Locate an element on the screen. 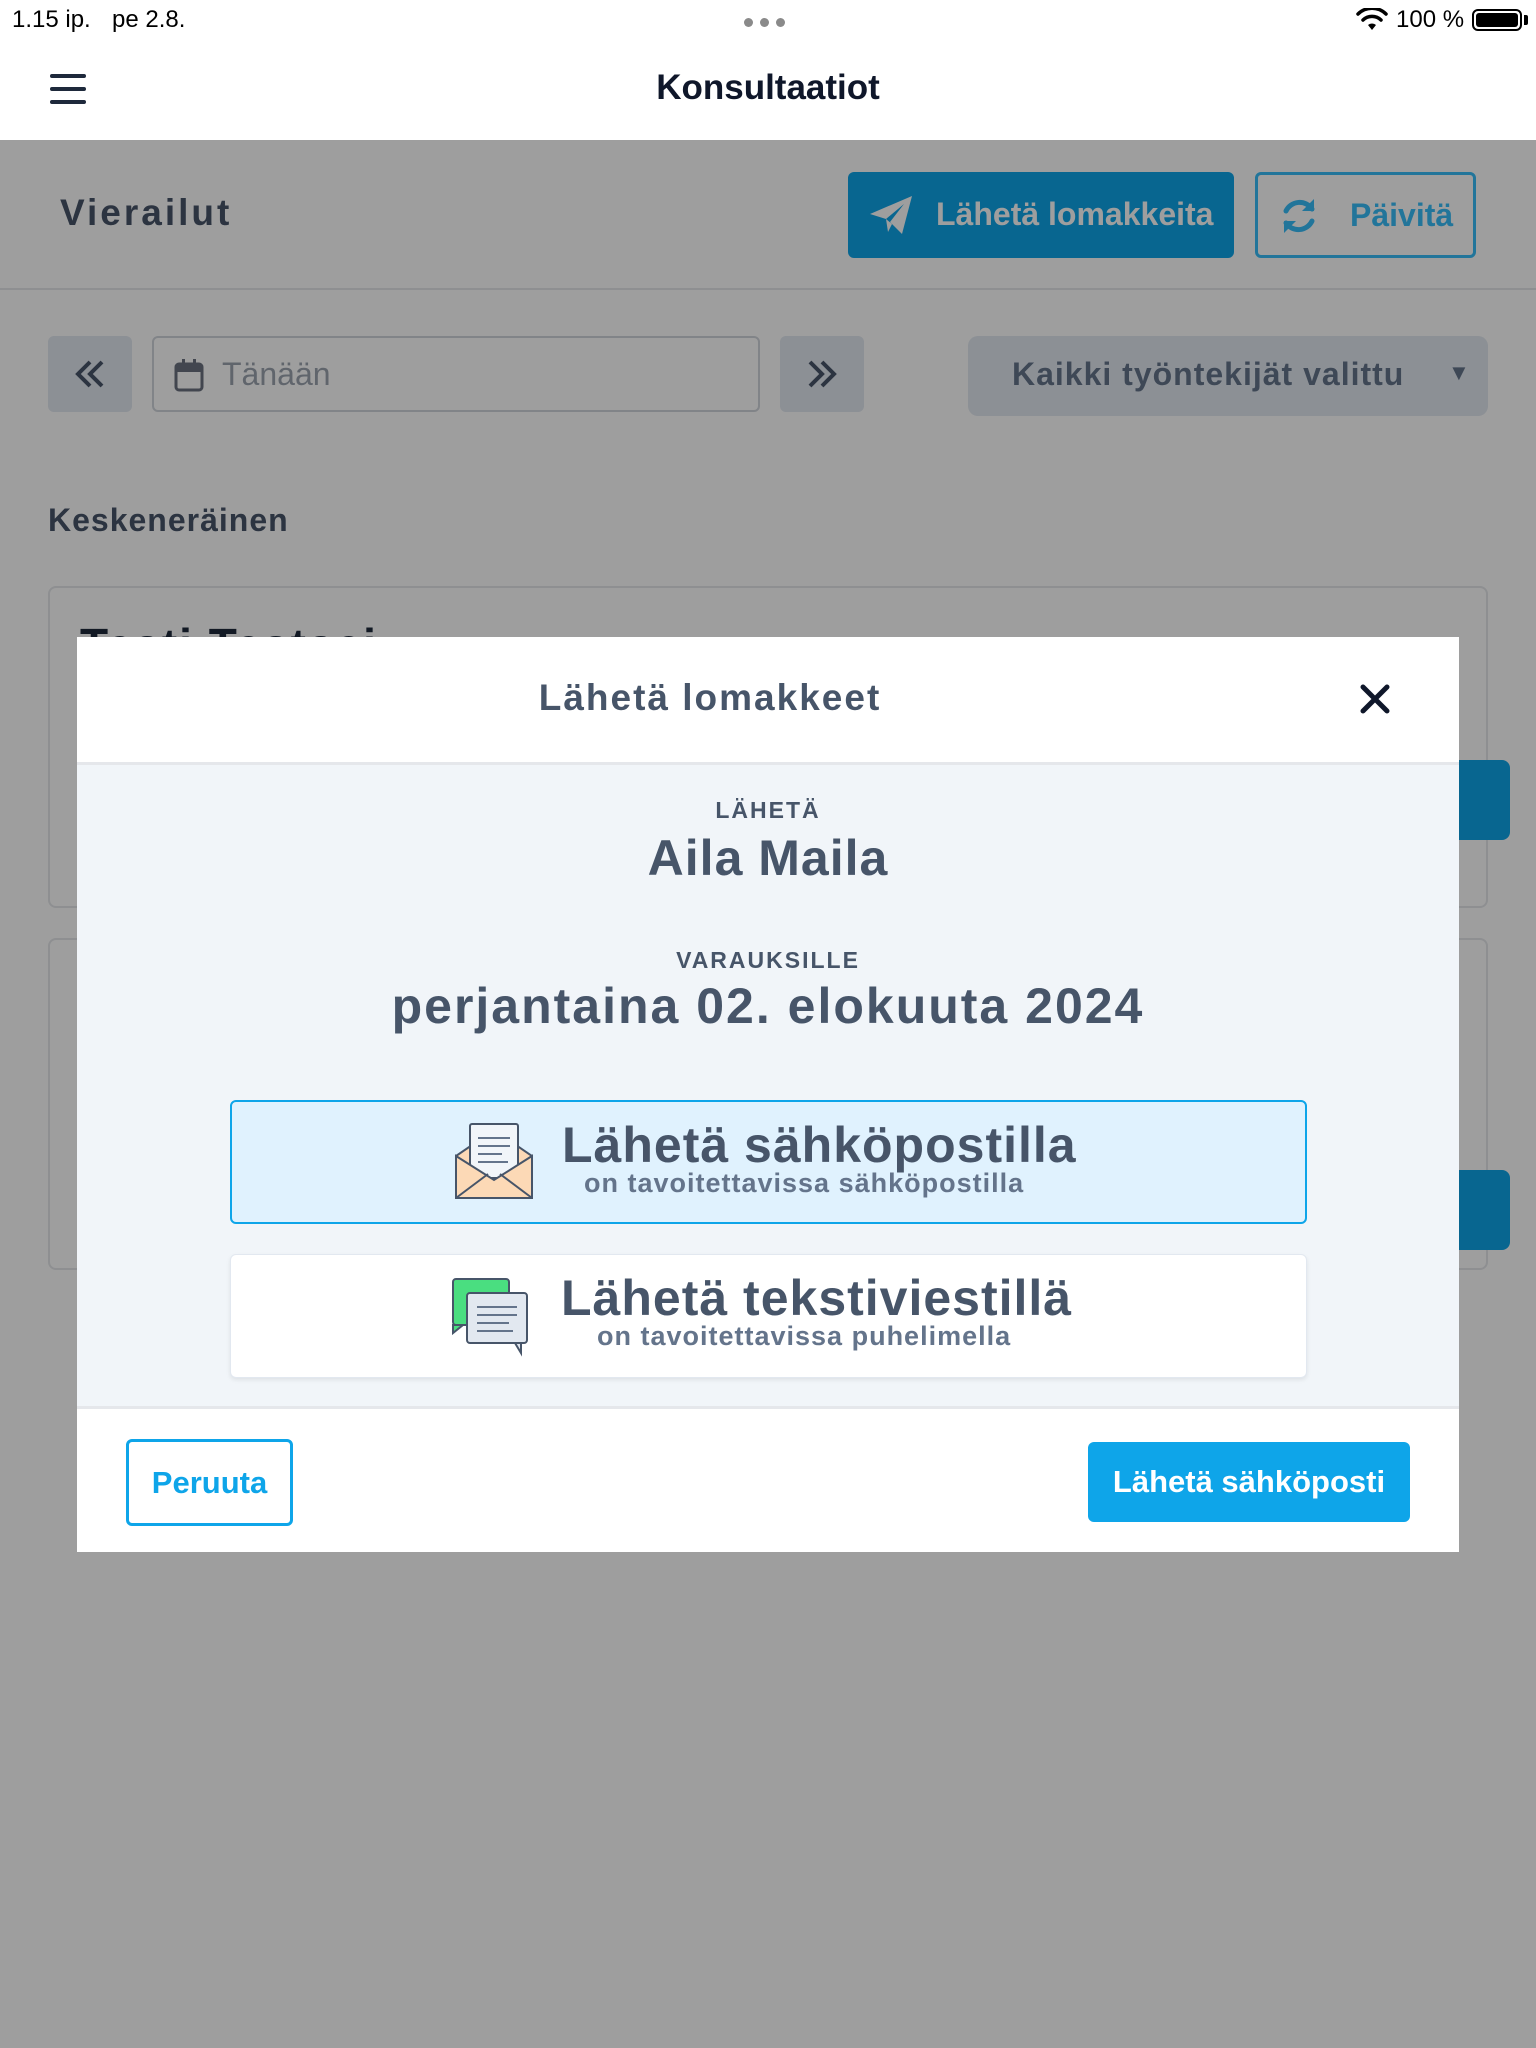 Image resolution: width=1536 pixels, height=2048 pixels. status-time: 1.15 ip. is located at coordinates (51, 19).